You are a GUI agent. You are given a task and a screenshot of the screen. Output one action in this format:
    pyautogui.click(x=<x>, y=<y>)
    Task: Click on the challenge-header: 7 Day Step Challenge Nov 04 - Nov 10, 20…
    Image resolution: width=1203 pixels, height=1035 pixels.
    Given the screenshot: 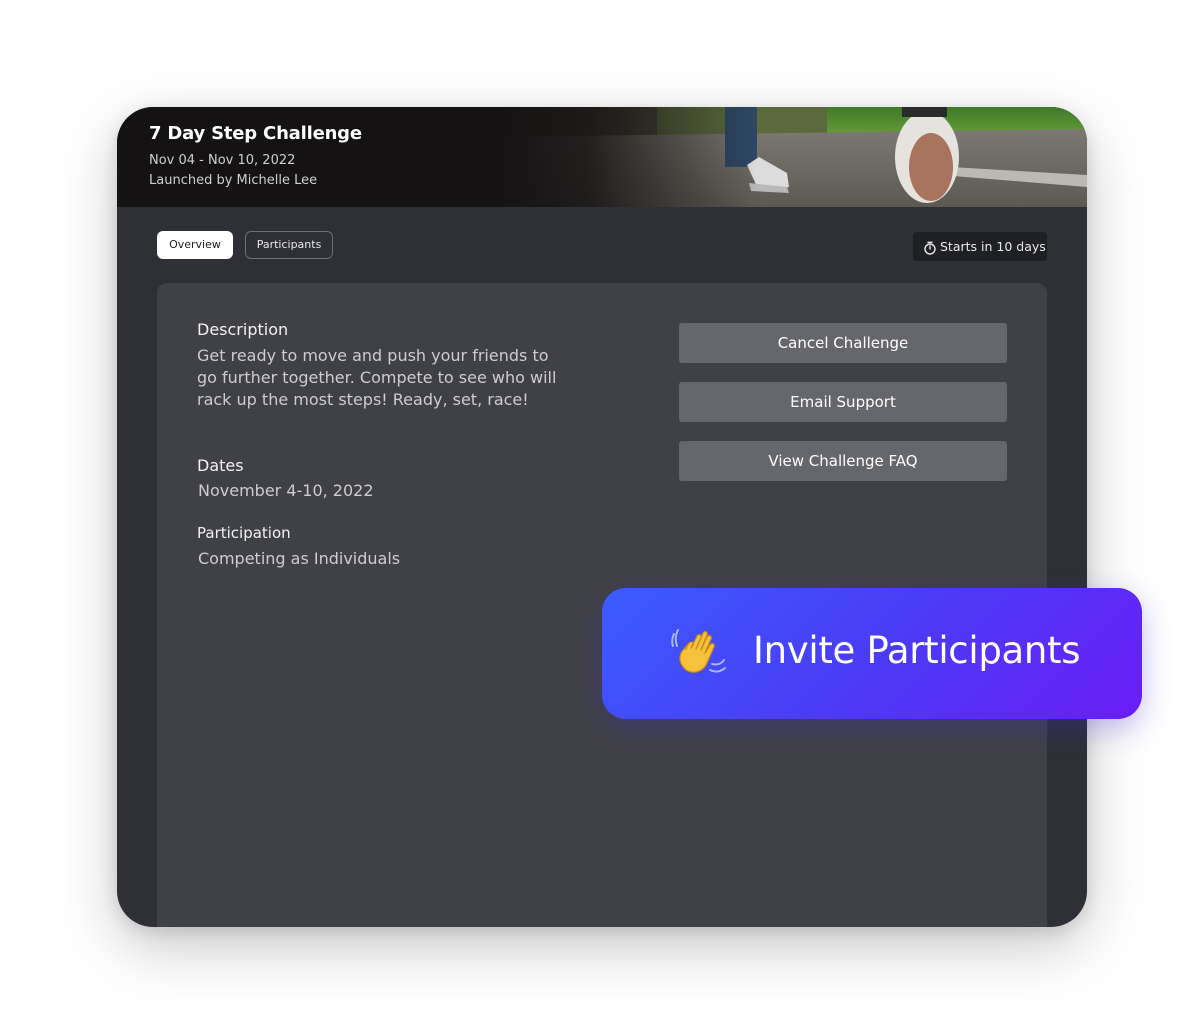 What is the action you would take?
    pyautogui.click(x=602, y=157)
    